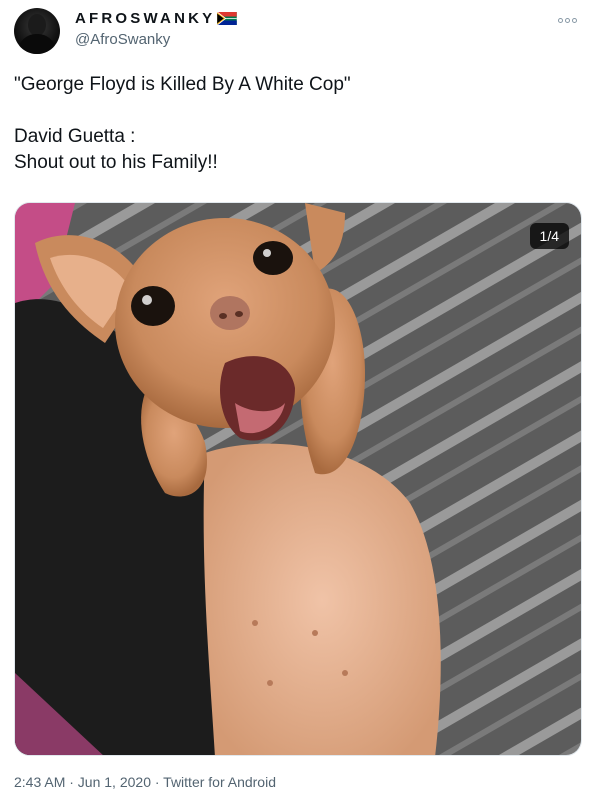 The height and width of the screenshot is (795, 593). What do you see at coordinates (37, 44) in the screenshot?
I see `avatar-shoulders` at bounding box center [37, 44].